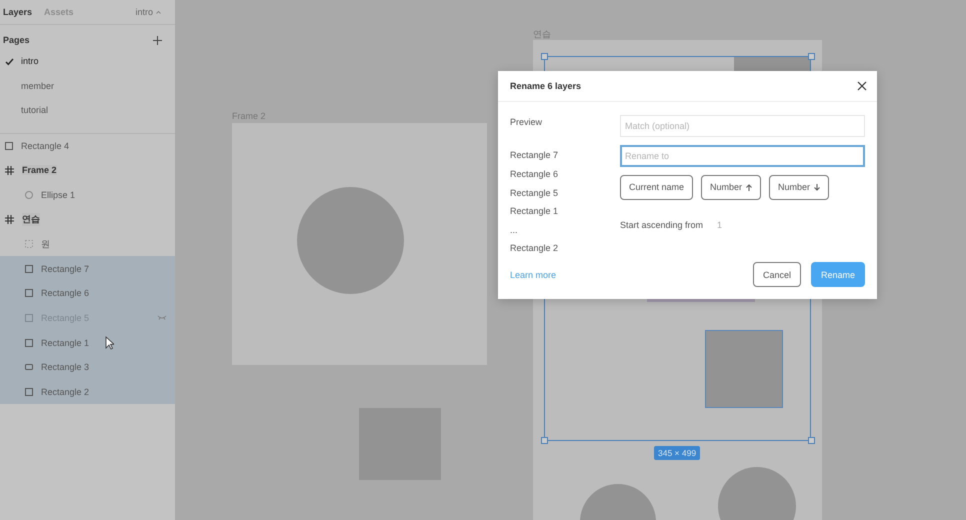  I want to click on preview-item: Rectangle 1, so click(535, 212).